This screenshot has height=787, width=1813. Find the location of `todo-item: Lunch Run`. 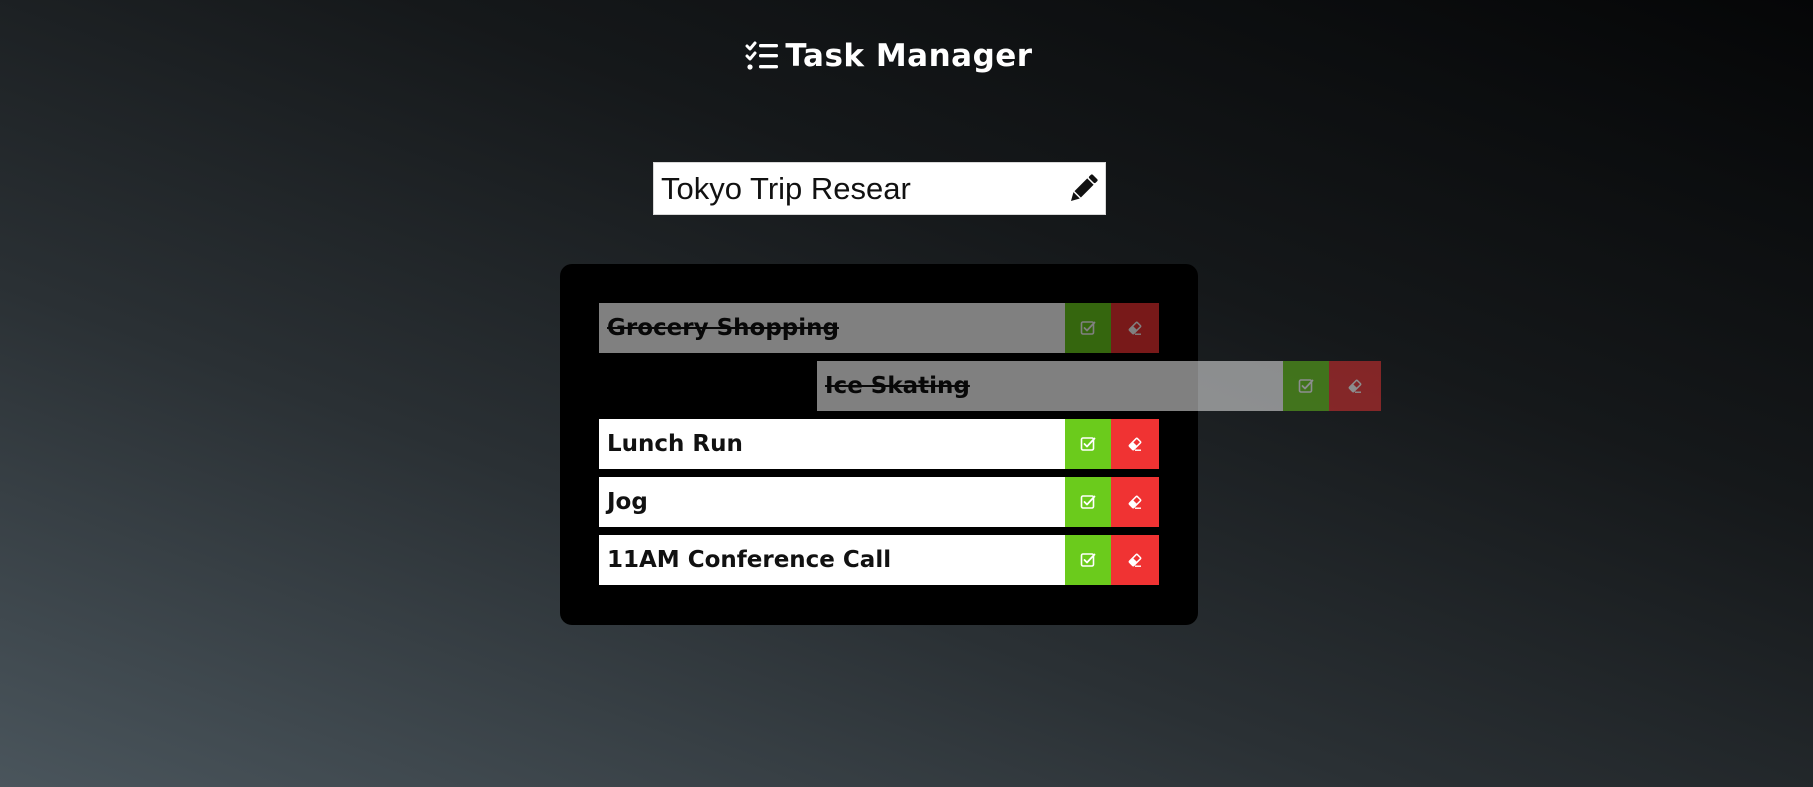

todo-item: Lunch Run is located at coordinates (879, 444).